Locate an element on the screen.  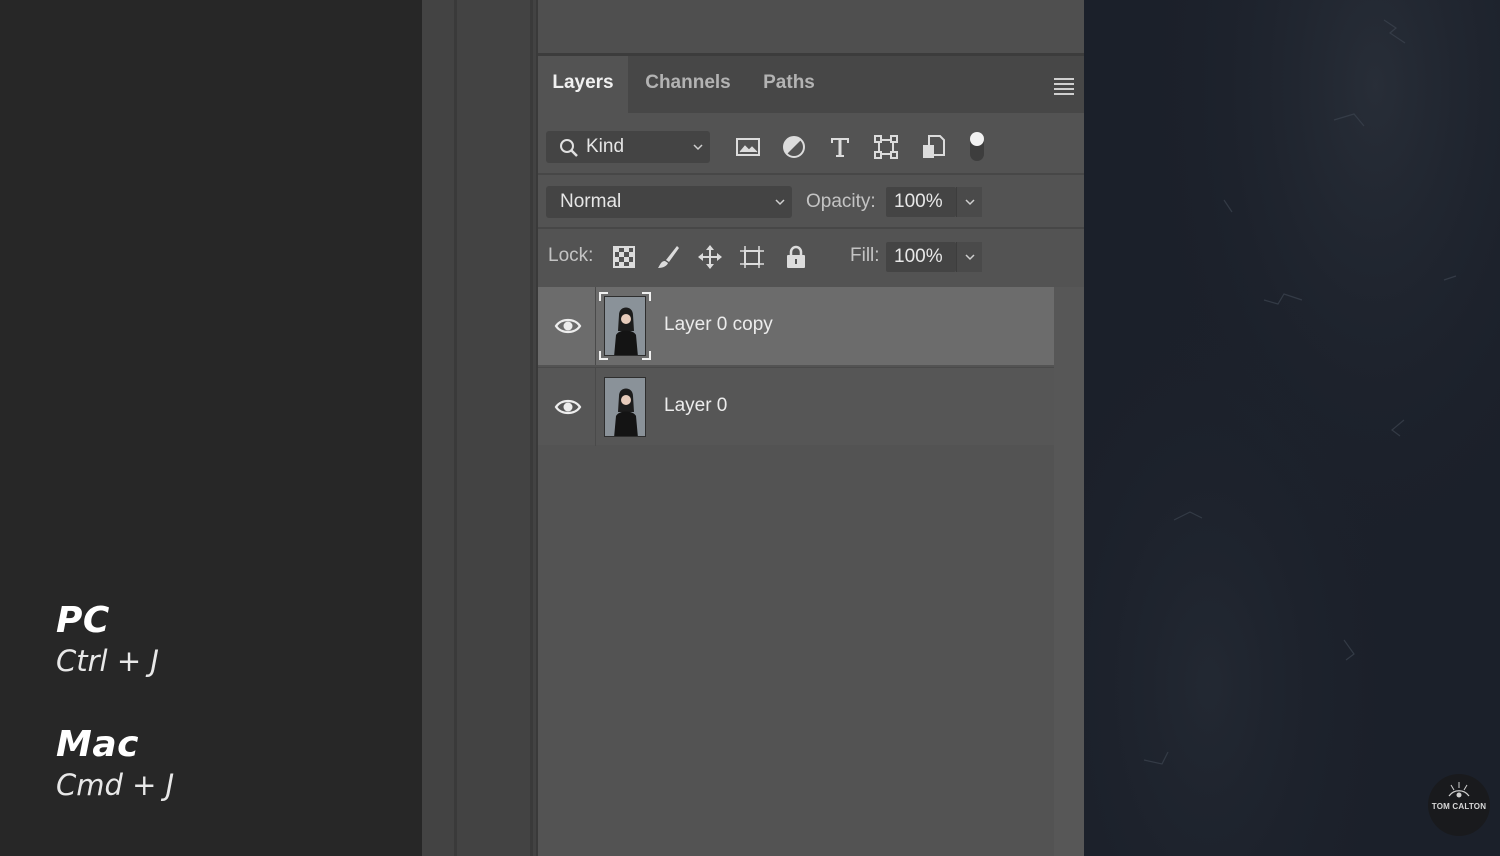
pc-label: PC is located at coordinates (83, 620).